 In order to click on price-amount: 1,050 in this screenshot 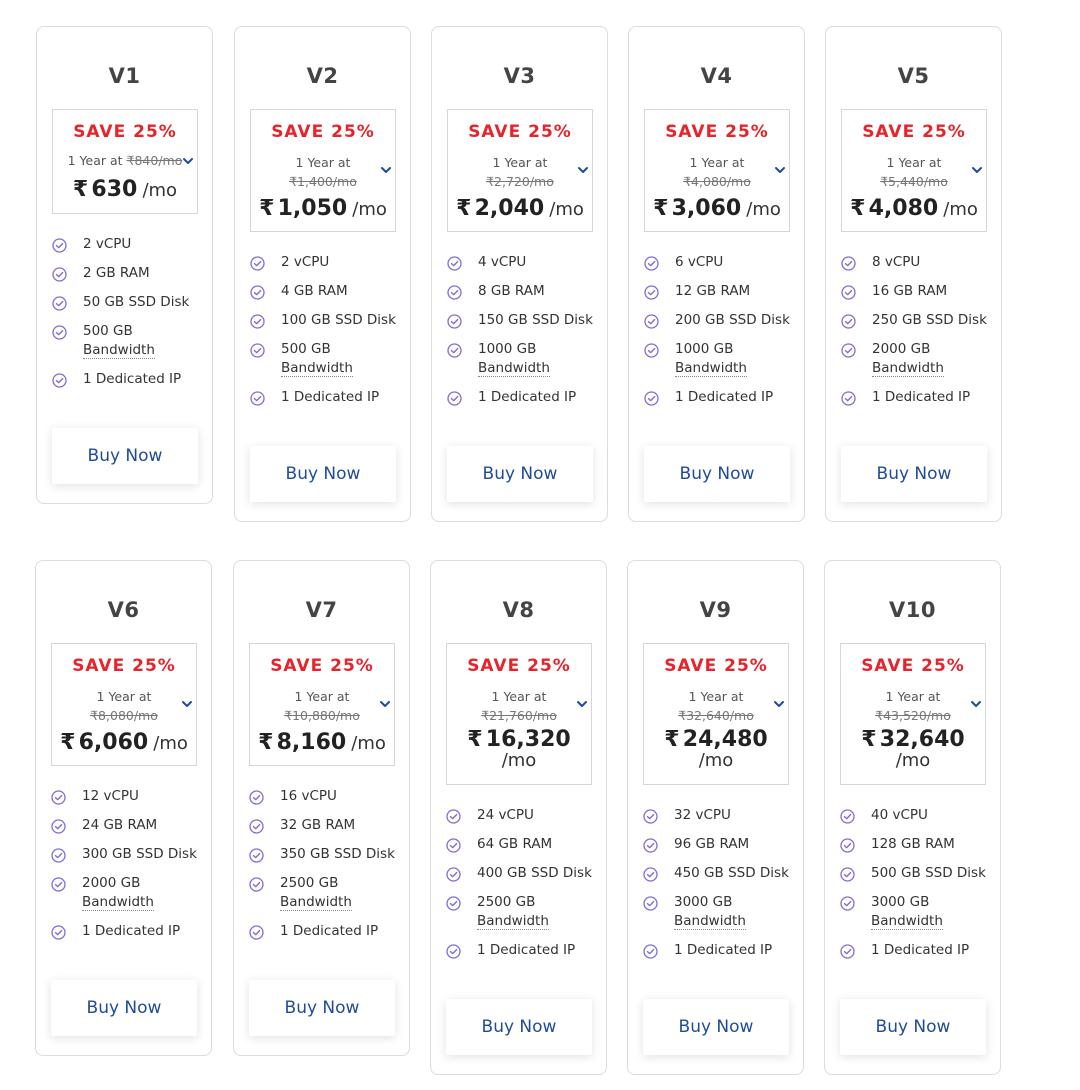, I will do `click(312, 208)`.